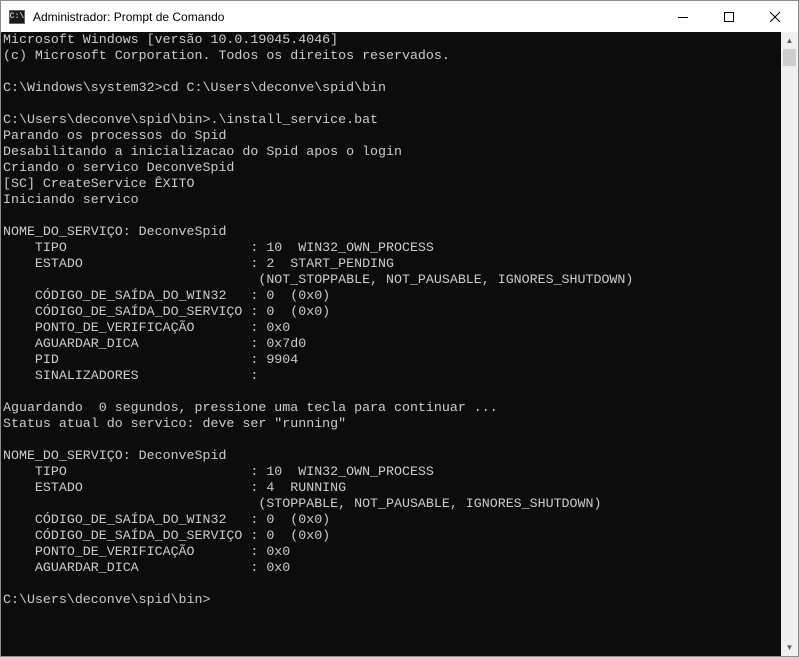 This screenshot has width=799, height=657. I want to click on console-line: C:\Users\deconve\spid\bin>, so click(107, 599).